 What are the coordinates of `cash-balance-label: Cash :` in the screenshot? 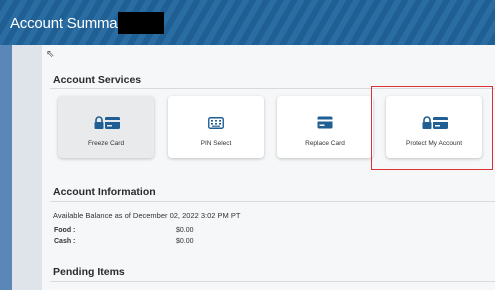 It's located at (65, 241).